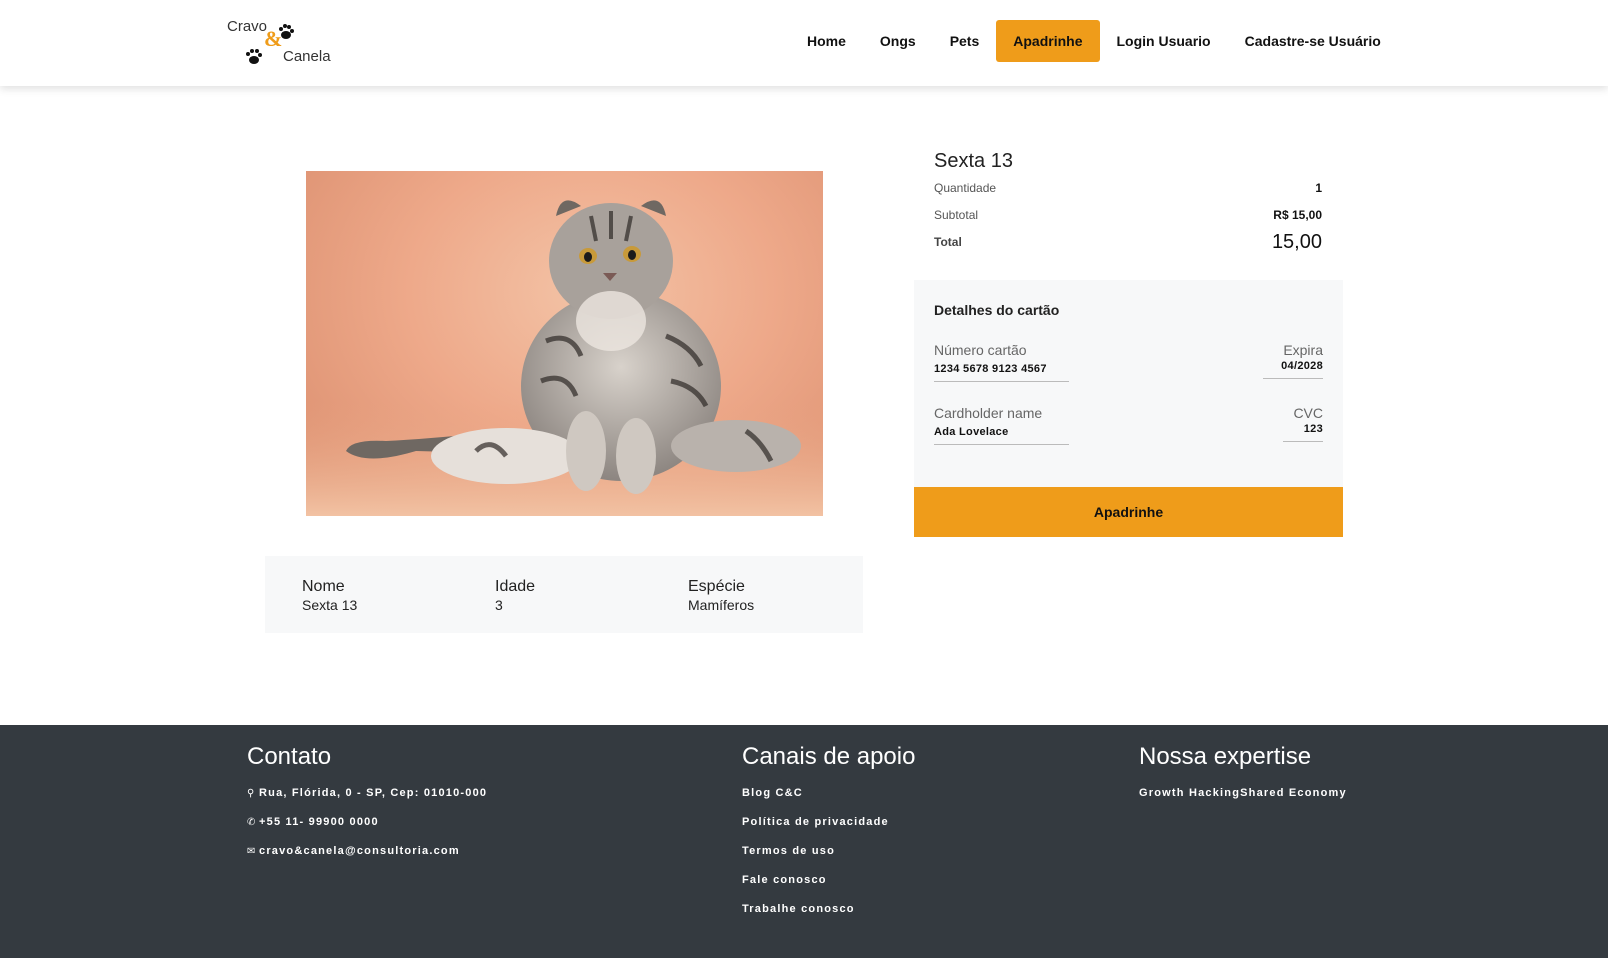 The height and width of the screenshot is (958, 1608). Describe the element at coordinates (956, 215) in the screenshot. I see `subtotal-label: Subtotal` at that location.